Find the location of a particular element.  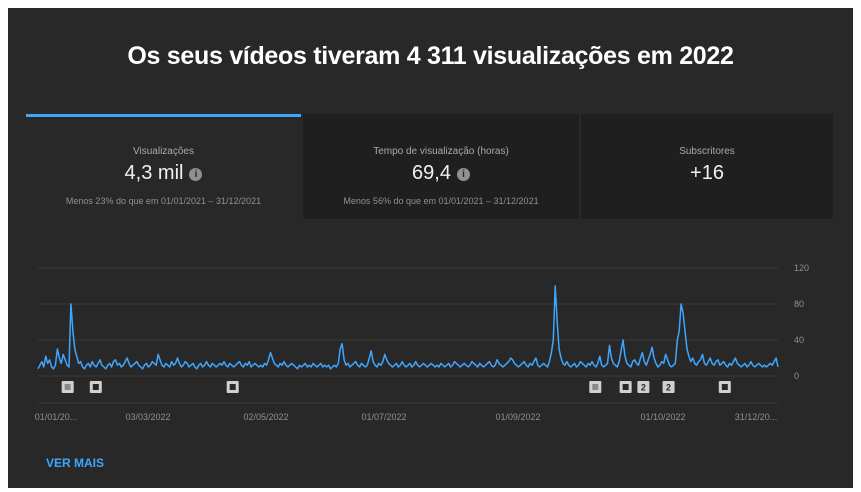

x-tick-label: 02/05/2022 is located at coordinates (265, 417).